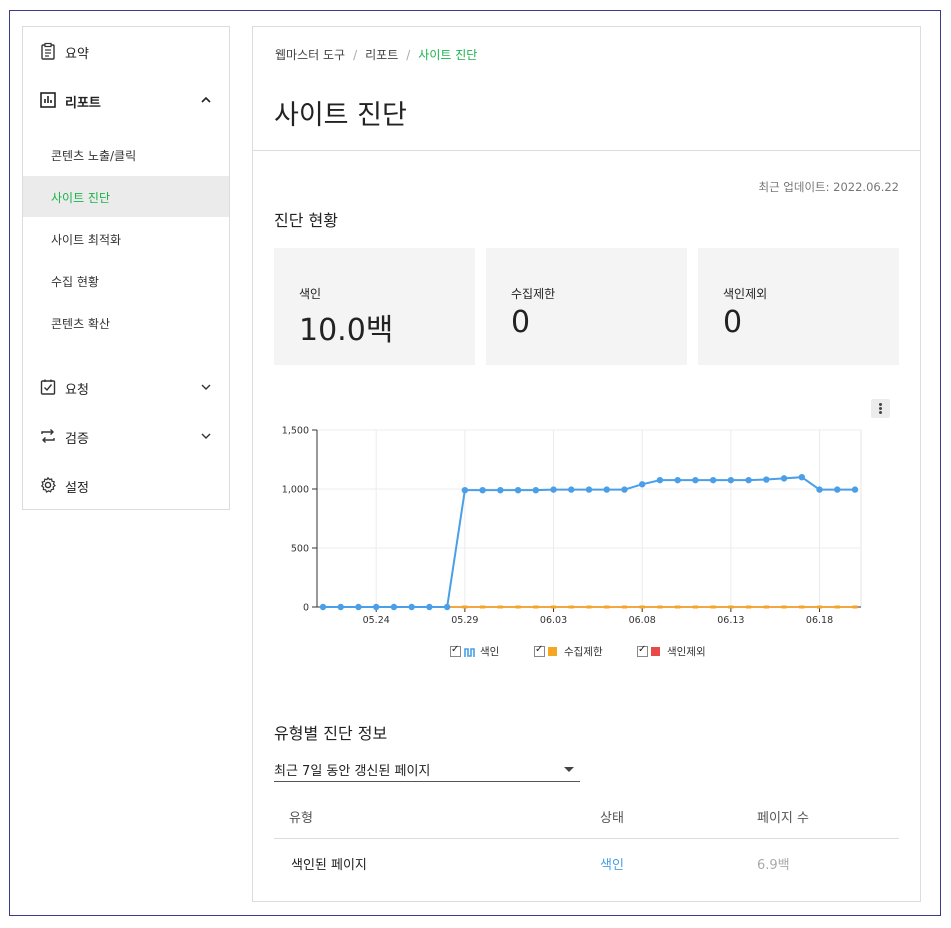 The height and width of the screenshot is (928, 951). What do you see at coordinates (464, 620) in the screenshot?
I see `x-tick-label: 05.29` at bounding box center [464, 620].